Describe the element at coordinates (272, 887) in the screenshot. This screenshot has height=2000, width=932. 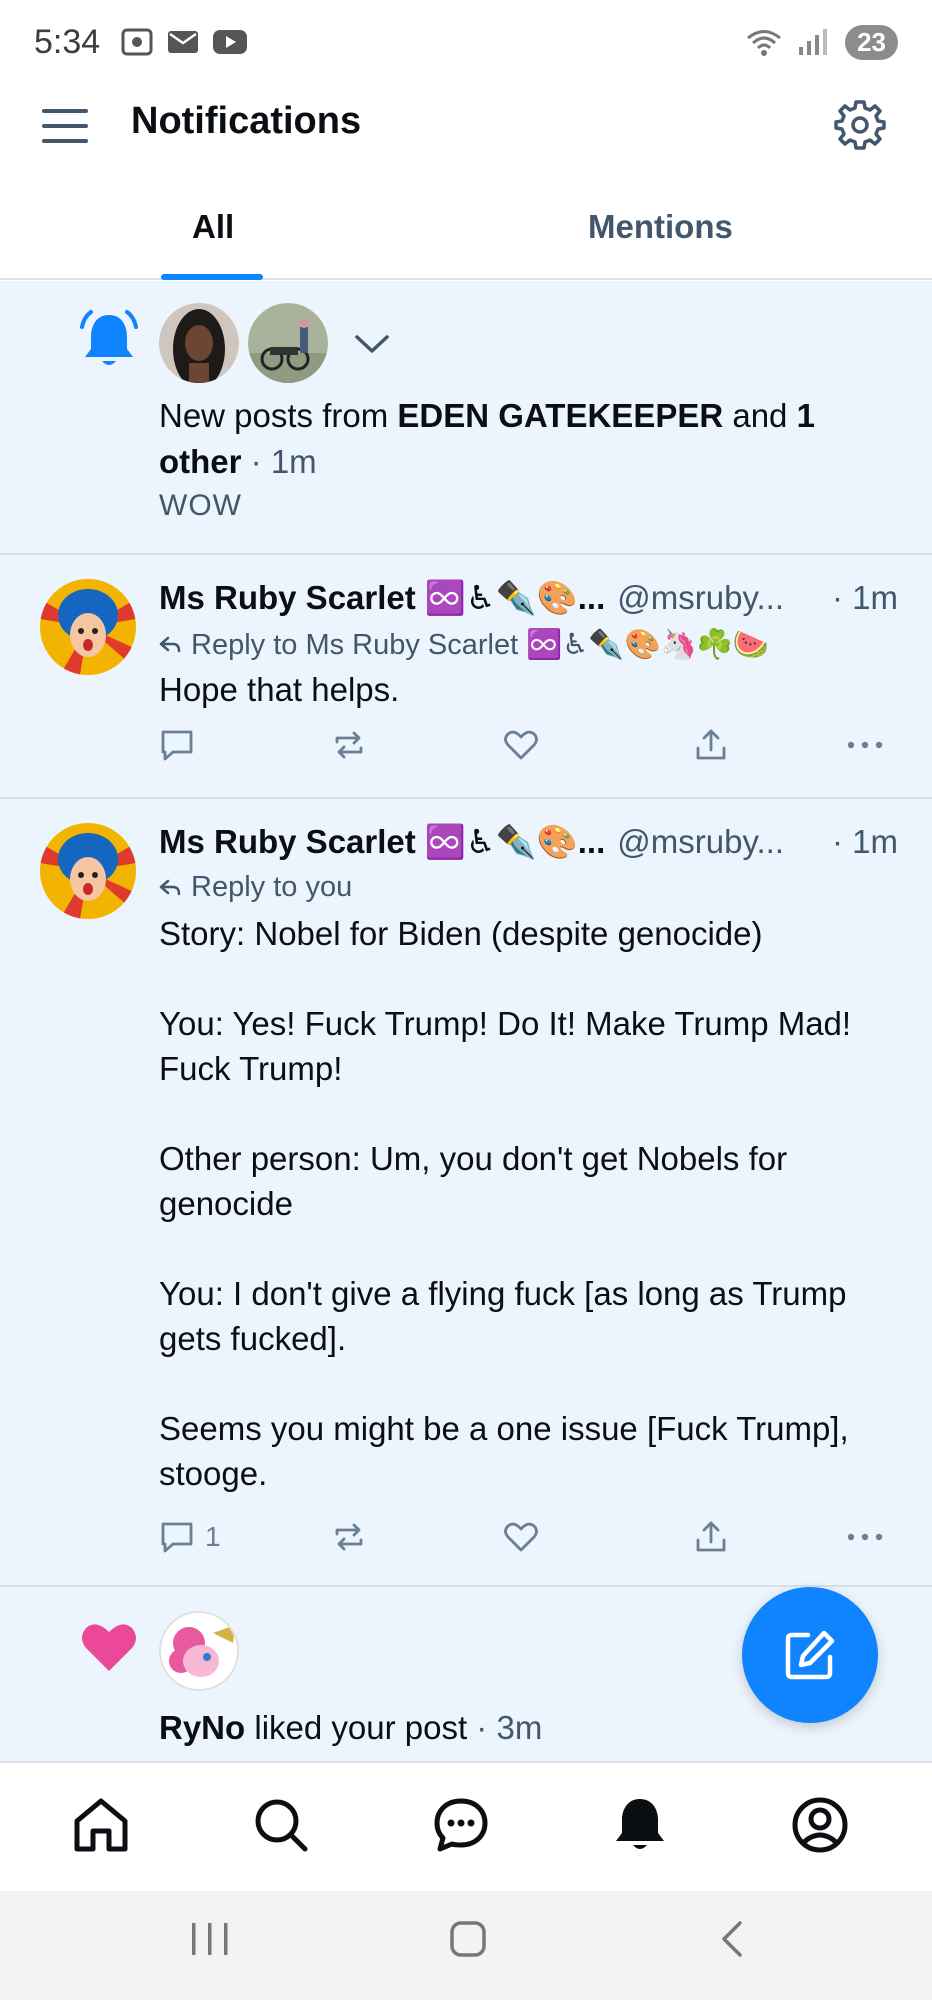
I see `reply-to-label: Reply to you` at that location.